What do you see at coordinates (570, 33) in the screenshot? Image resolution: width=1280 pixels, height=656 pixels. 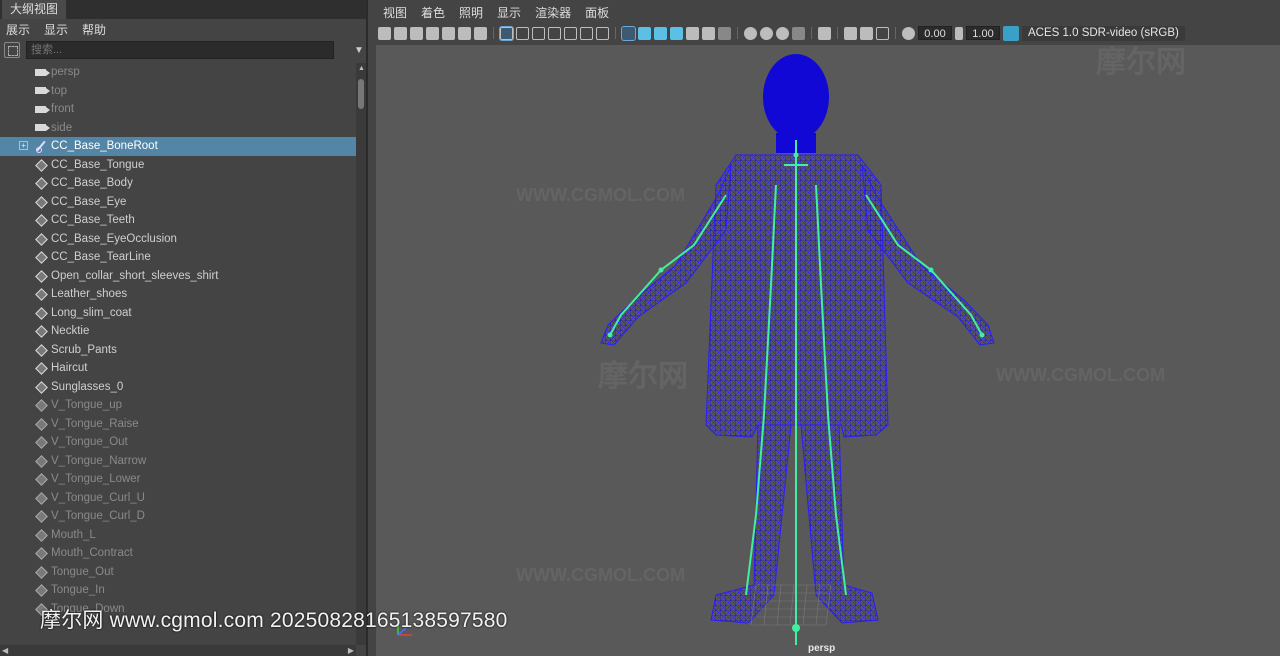 I see `field-chart-icon` at bounding box center [570, 33].